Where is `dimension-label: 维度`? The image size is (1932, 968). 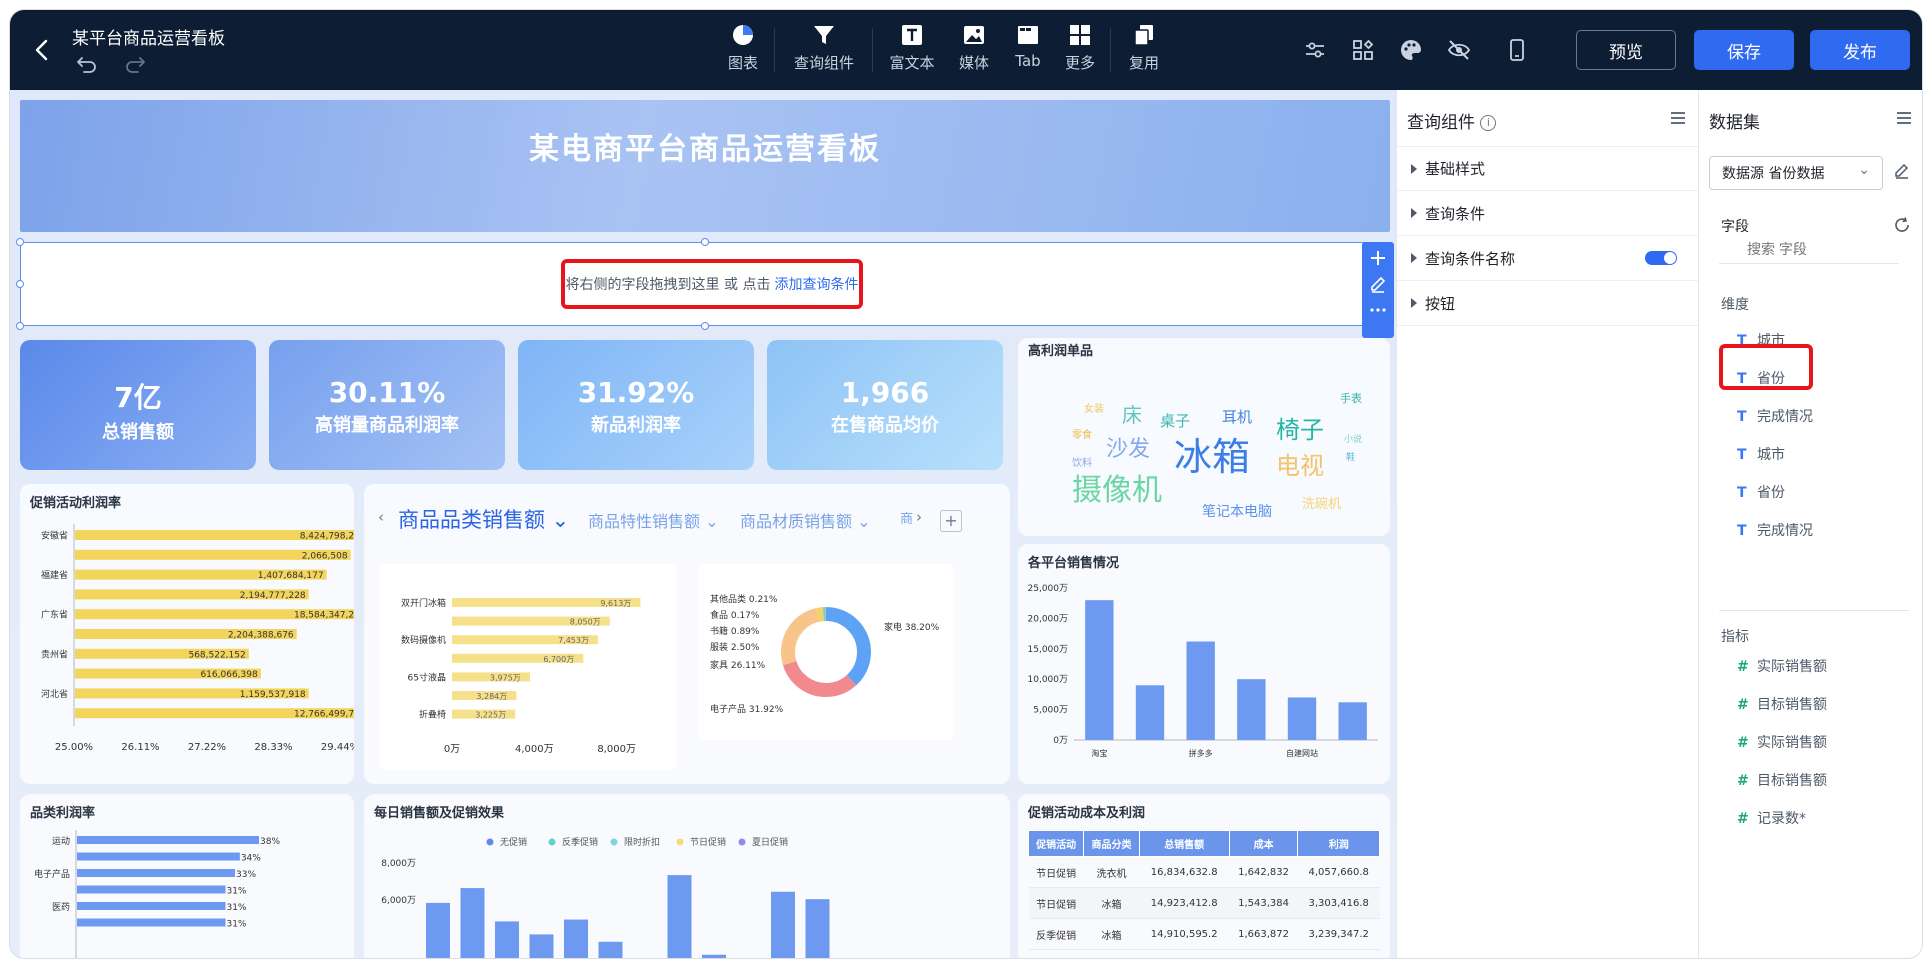
dimension-label: 维度 is located at coordinates (1735, 305).